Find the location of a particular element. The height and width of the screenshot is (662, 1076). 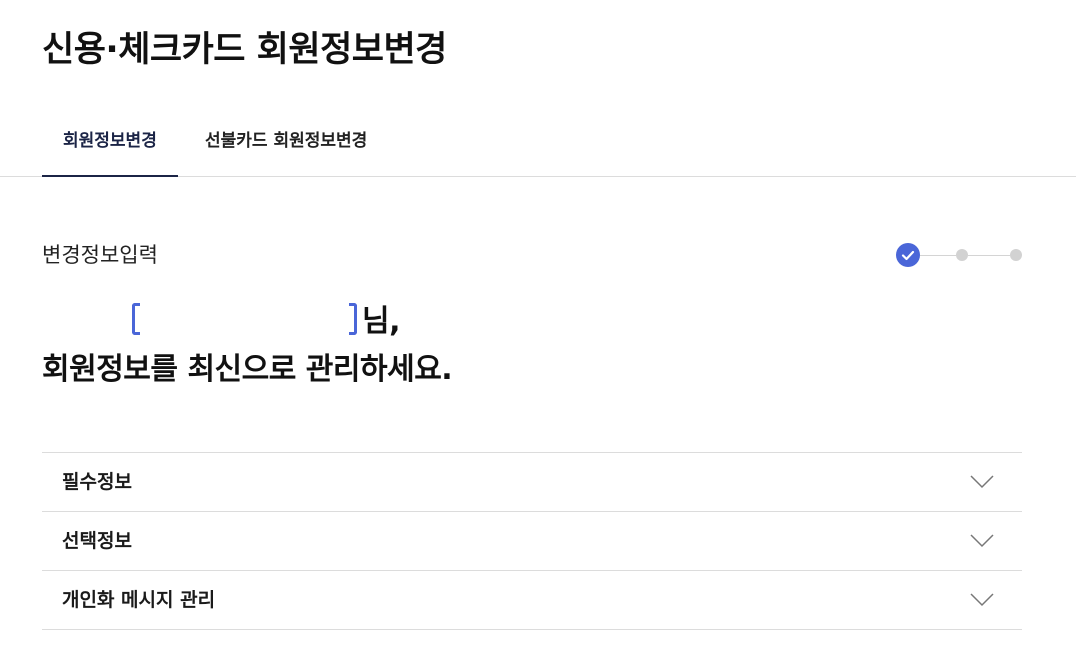

greeting-message: 회원정보를 최신으로 관리하세요. is located at coordinates (247, 369).